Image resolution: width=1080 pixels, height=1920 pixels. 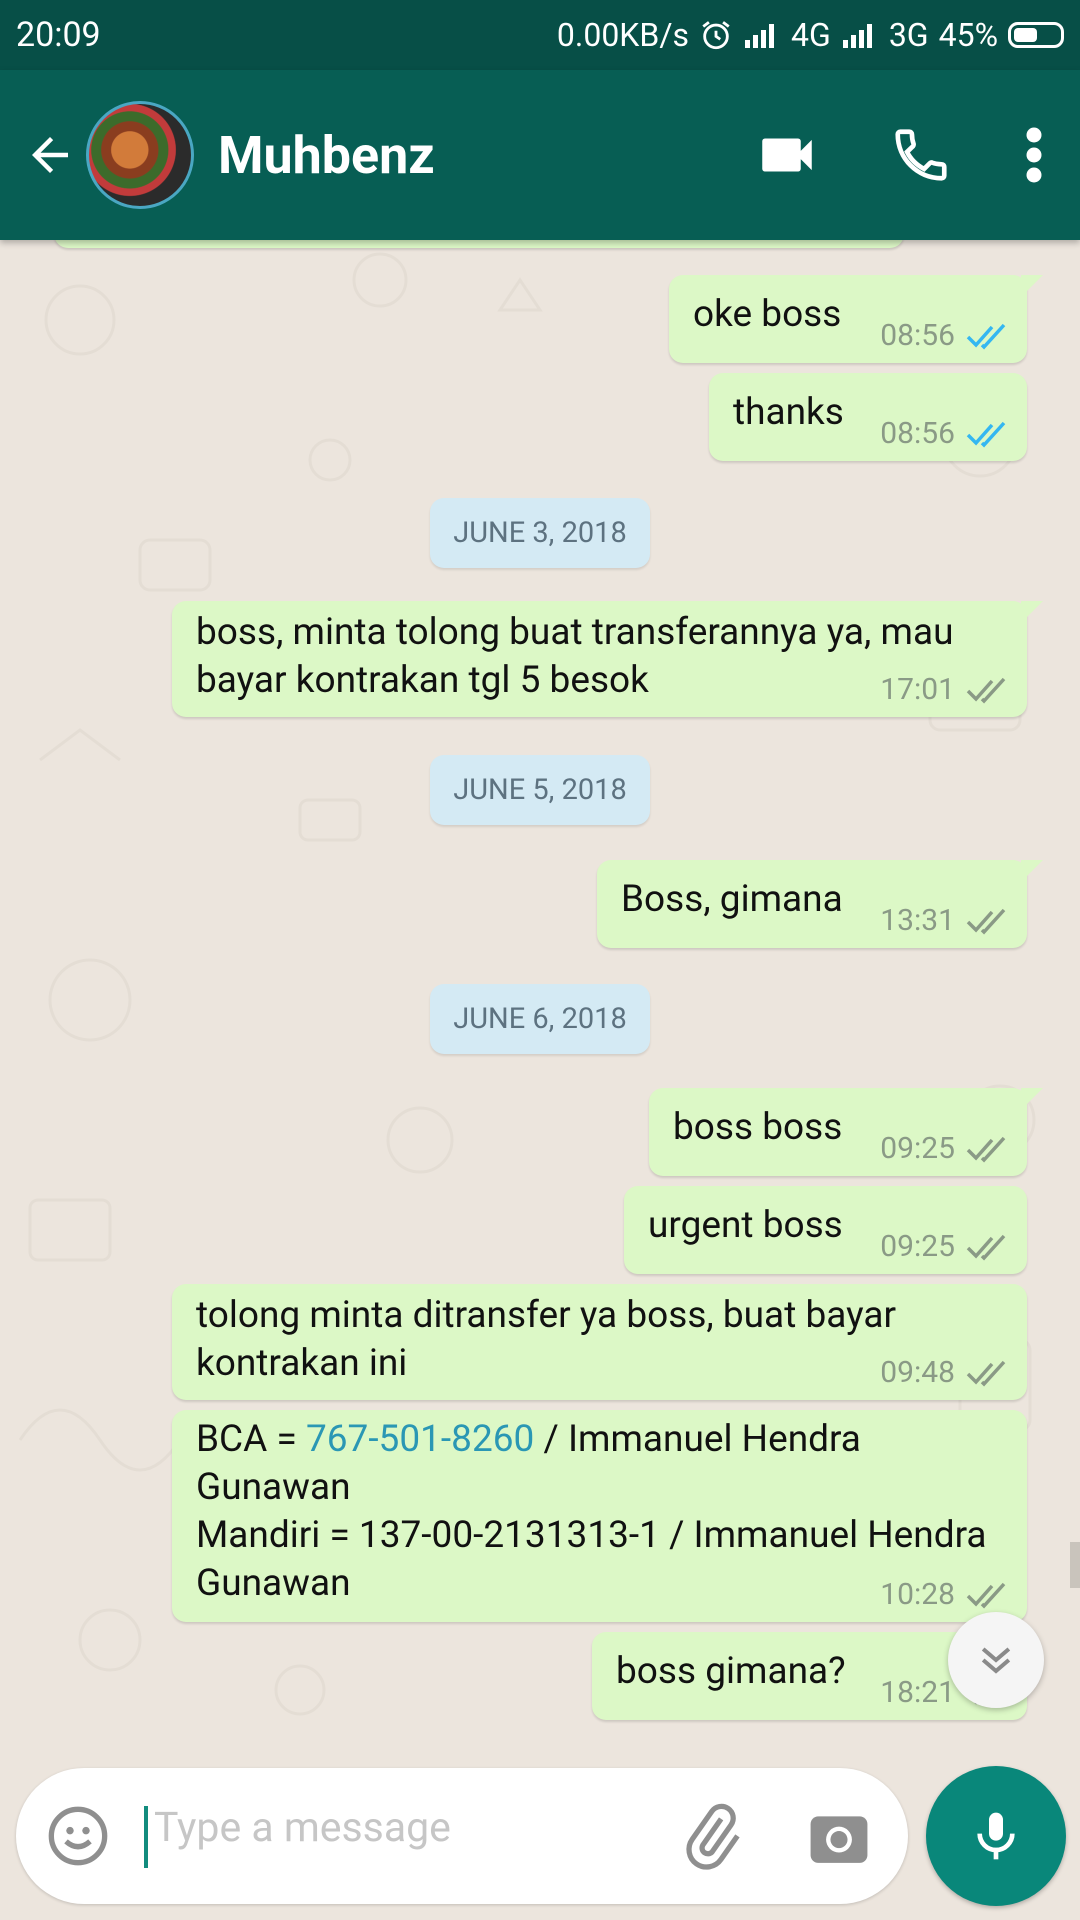 I want to click on outgoing-message: Boss, gimana 13:31, so click(x=820, y=904).